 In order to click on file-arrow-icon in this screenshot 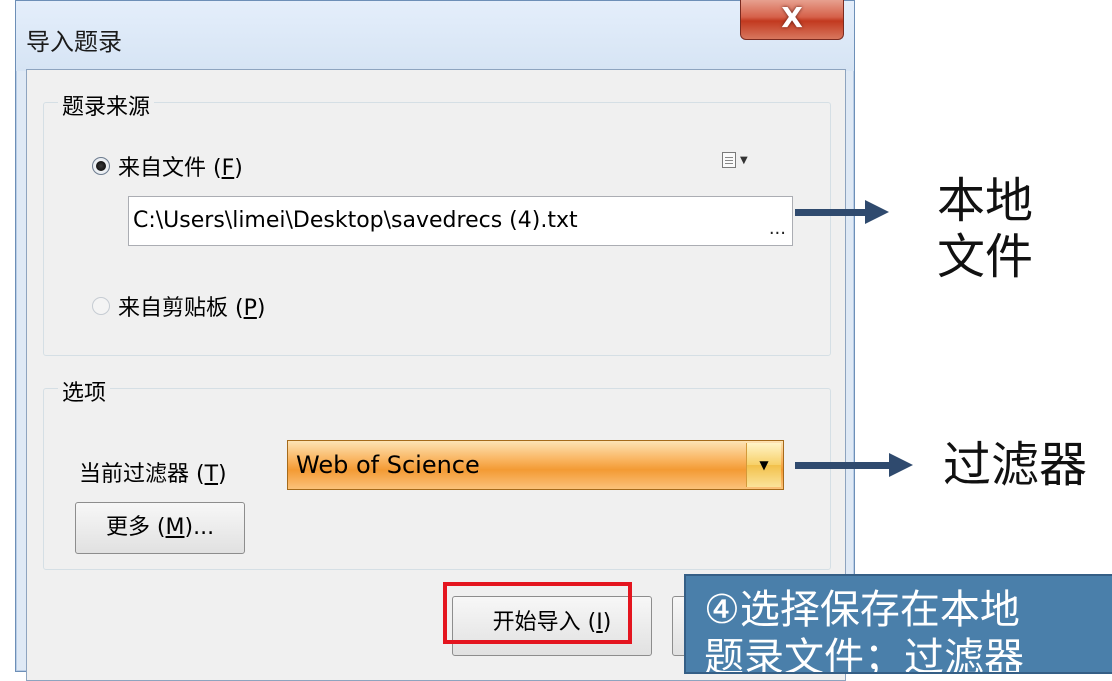, I will do `click(842, 212)`.